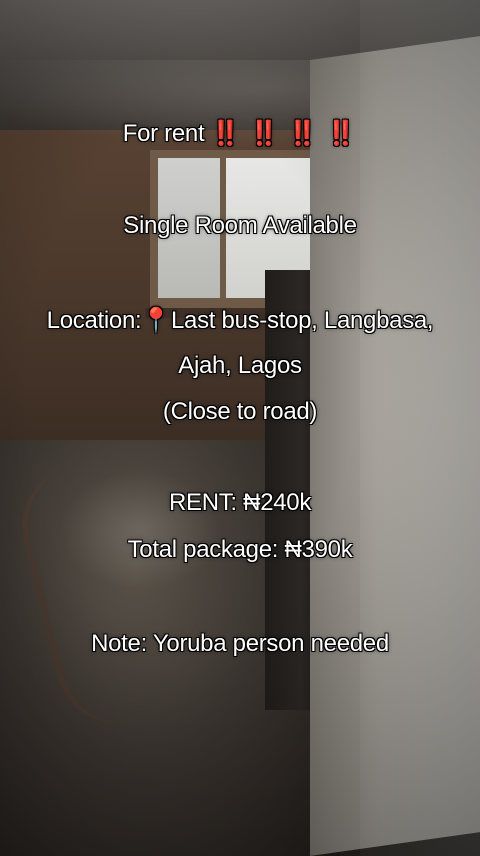 The width and height of the screenshot is (480, 856). I want to click on caption-location-city: Ajah, Lagos, so click(240, 365).